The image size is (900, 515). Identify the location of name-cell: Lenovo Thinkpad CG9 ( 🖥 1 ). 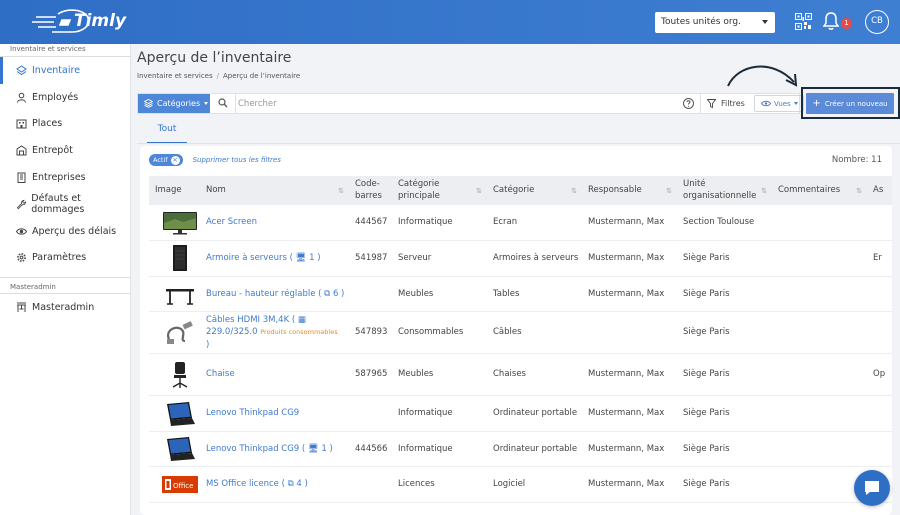
(274, 449).